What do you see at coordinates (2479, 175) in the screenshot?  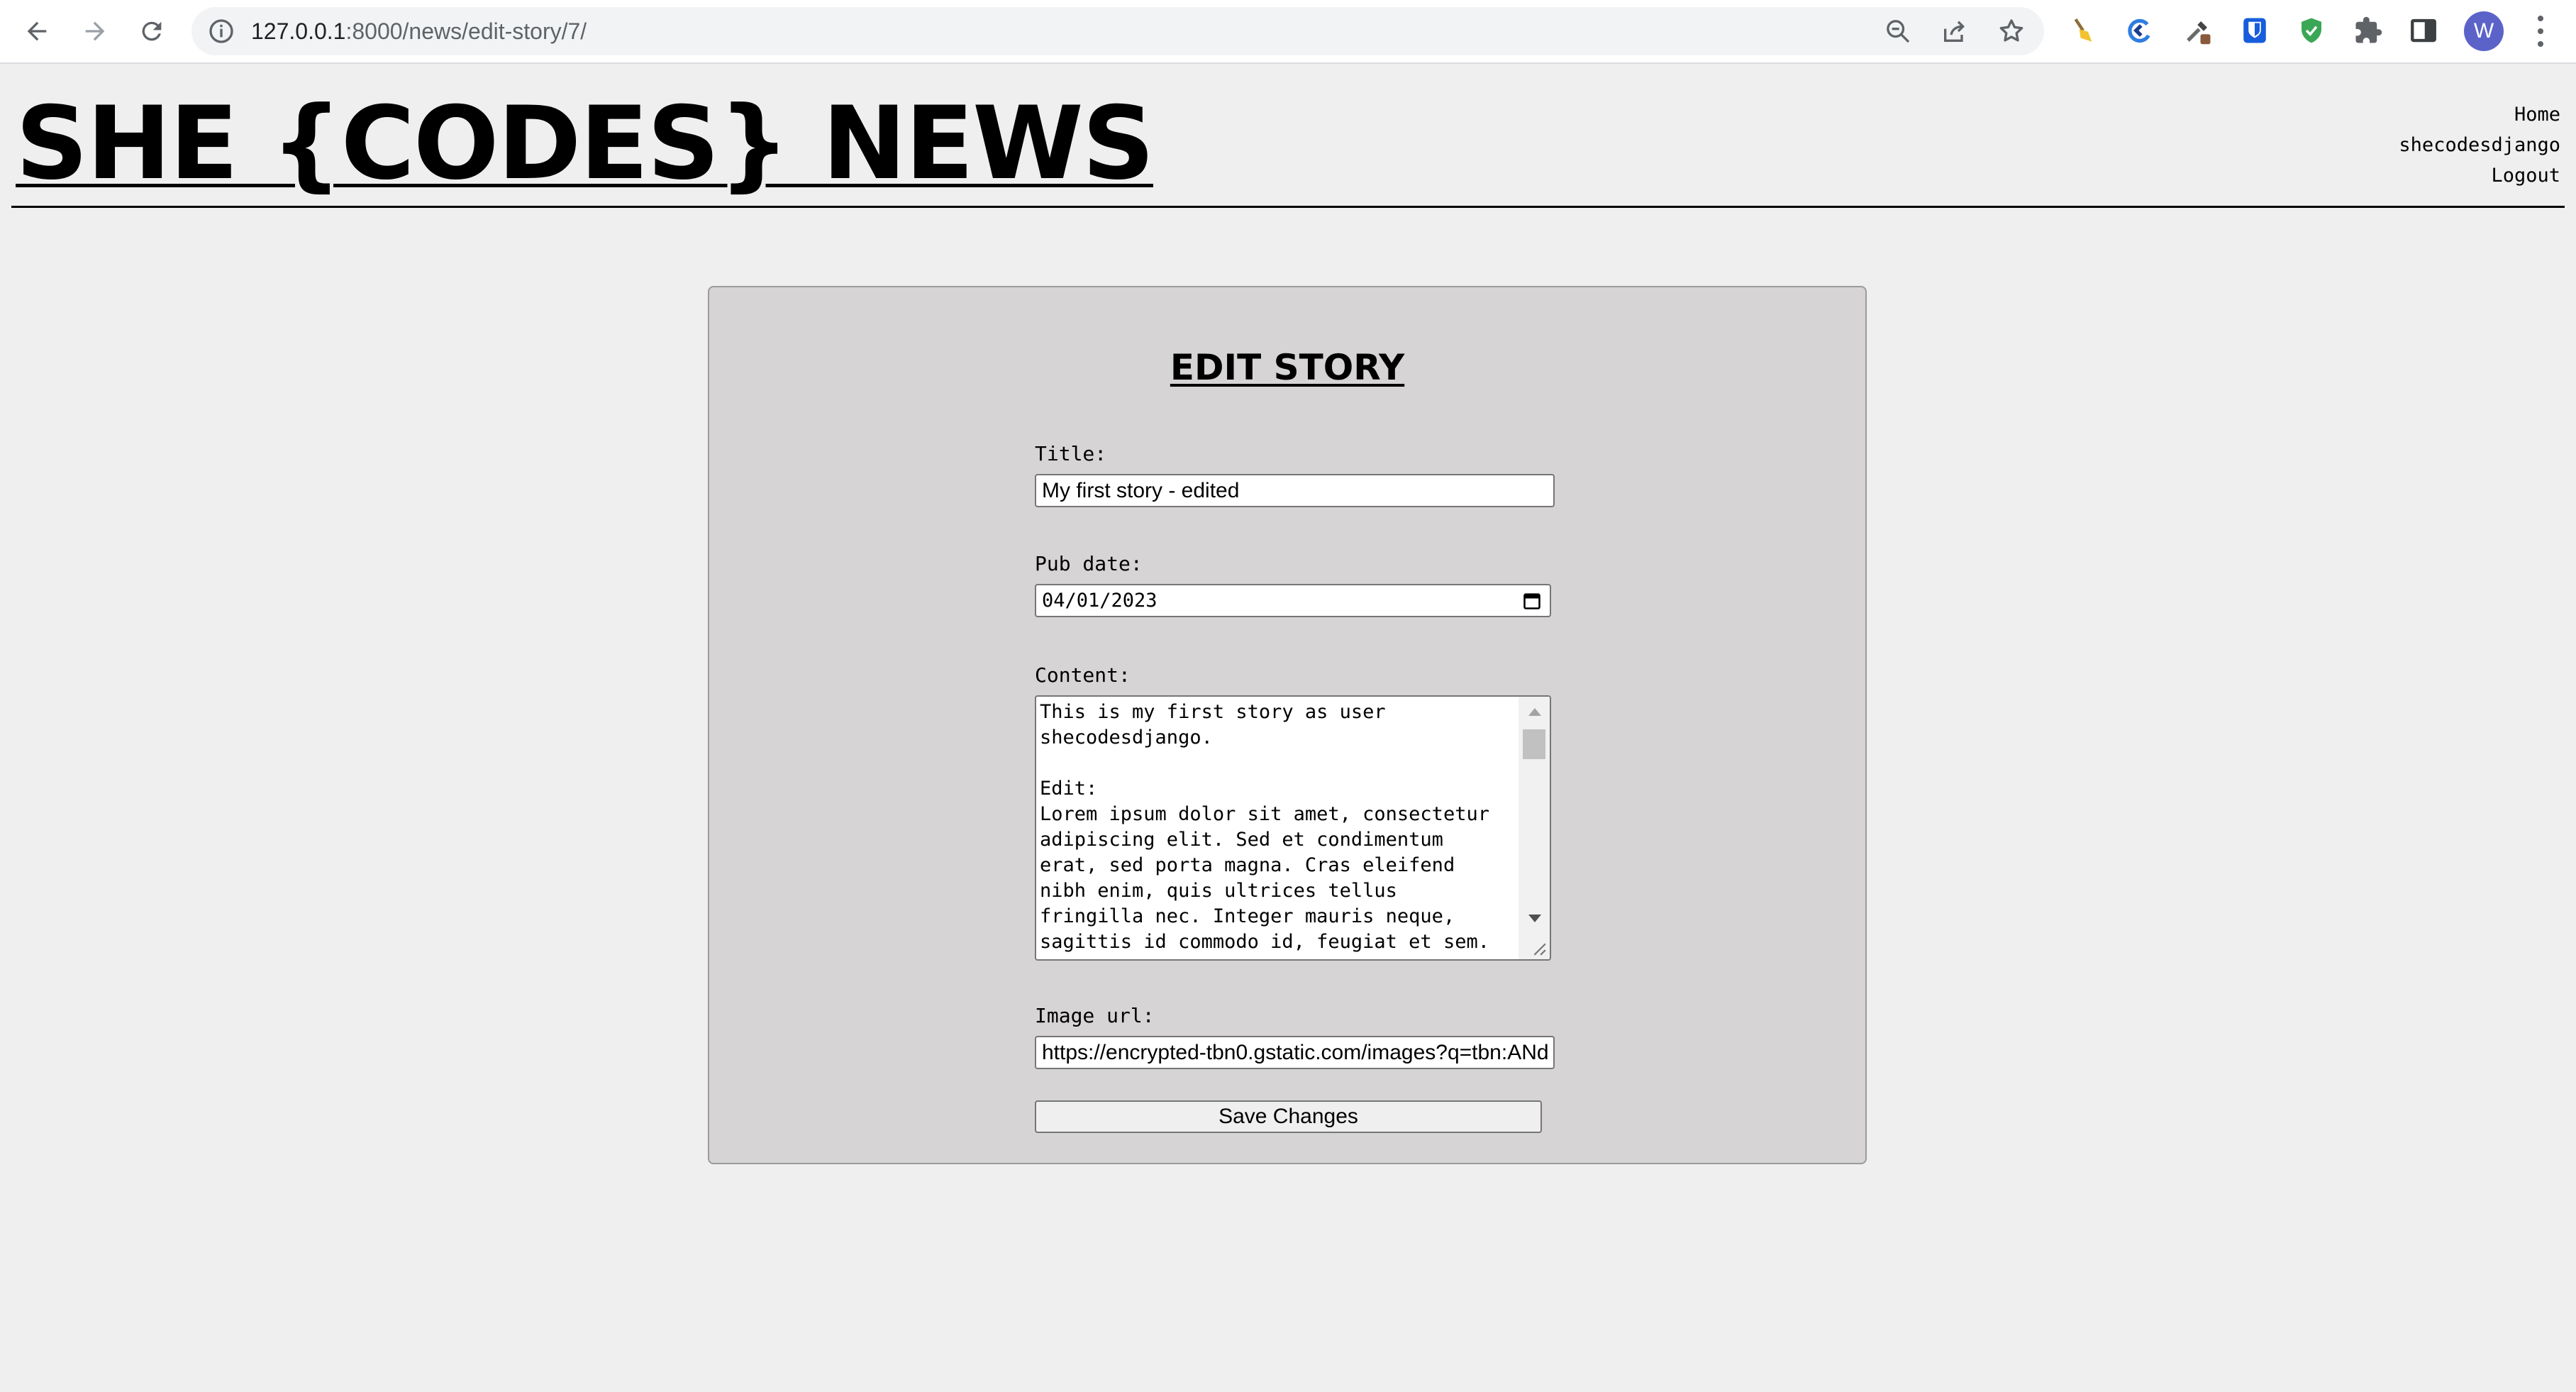 I see `nav-logout-link: Logout` at bounding box center [2479, 175].